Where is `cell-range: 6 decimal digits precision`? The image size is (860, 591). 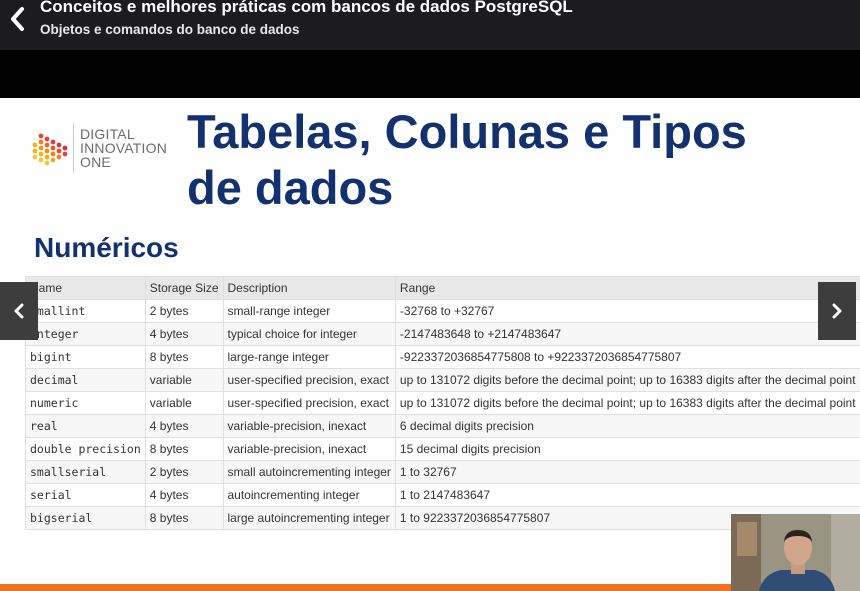 cell-range: 6 decimal digits precision is located at coordinates (627, 426).